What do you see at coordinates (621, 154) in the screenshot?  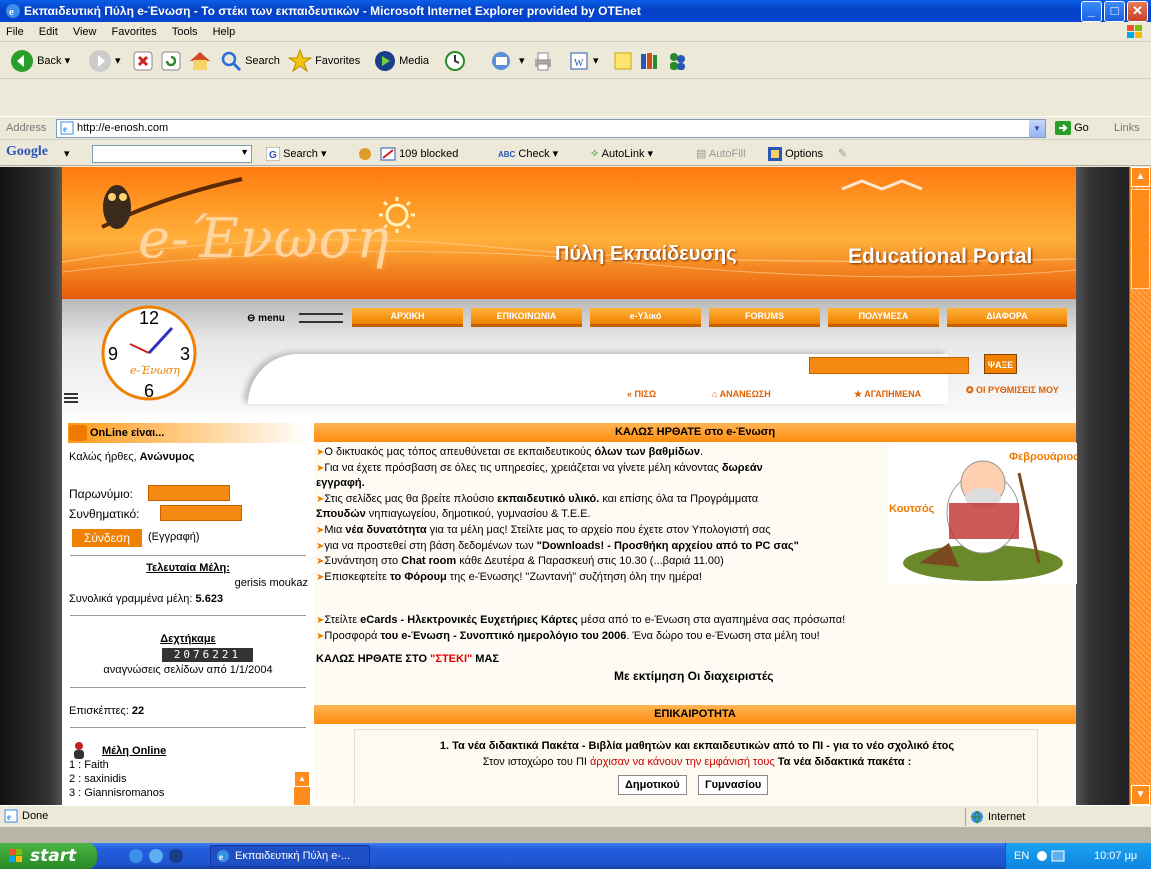 I see `autolink-button: ✧ AutoLink ▾` at bounding box center [621, 154].